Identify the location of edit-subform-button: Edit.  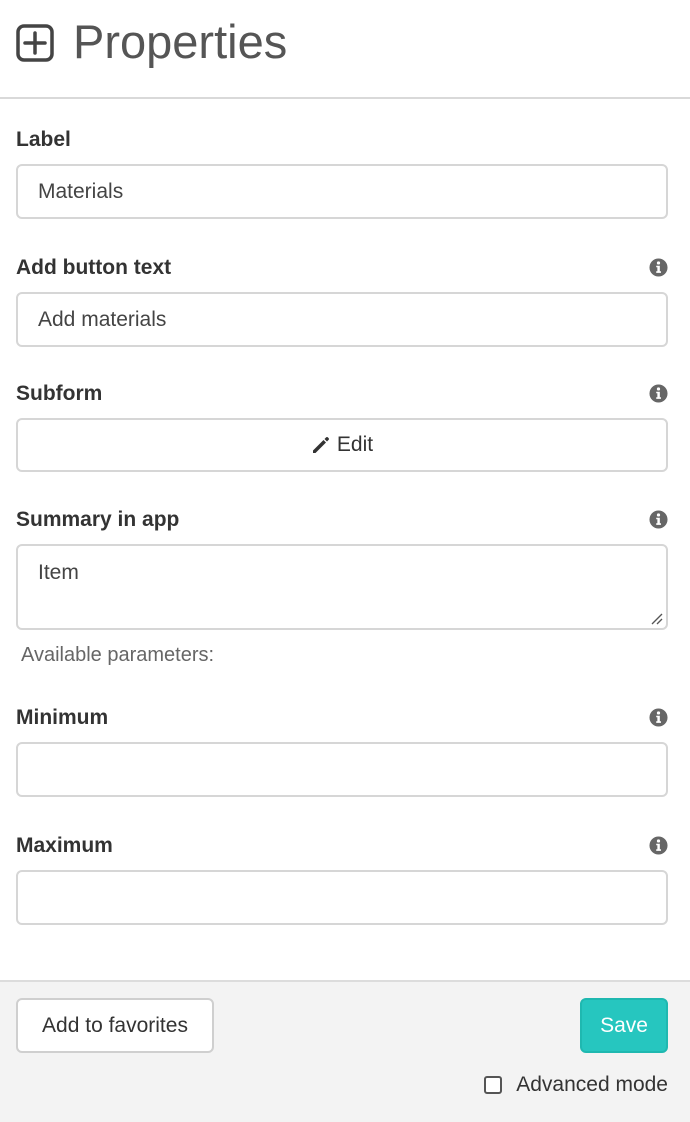
(342, 445).